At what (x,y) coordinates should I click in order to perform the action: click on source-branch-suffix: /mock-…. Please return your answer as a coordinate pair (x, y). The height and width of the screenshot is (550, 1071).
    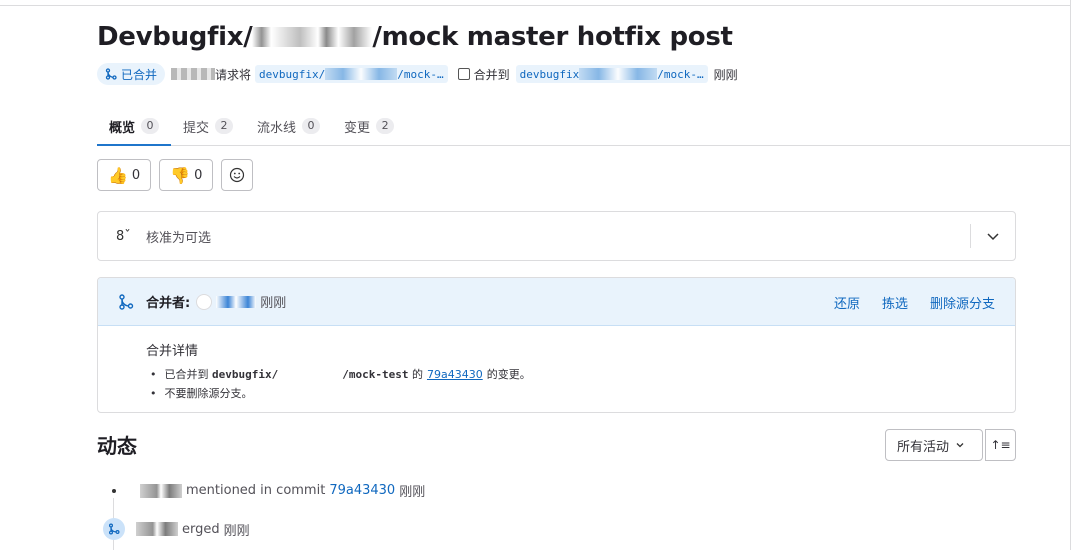
    Looking at the image, I should click on (420, 74).